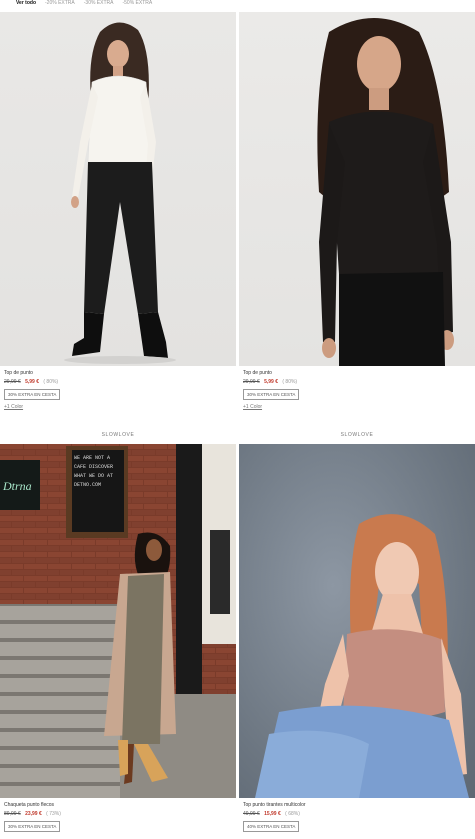 Image resolution: width=475 pixels, height=839 pixels. I want to click on product-prices: 89,99 € 23,99 € ( 73%), so click(118, 814).